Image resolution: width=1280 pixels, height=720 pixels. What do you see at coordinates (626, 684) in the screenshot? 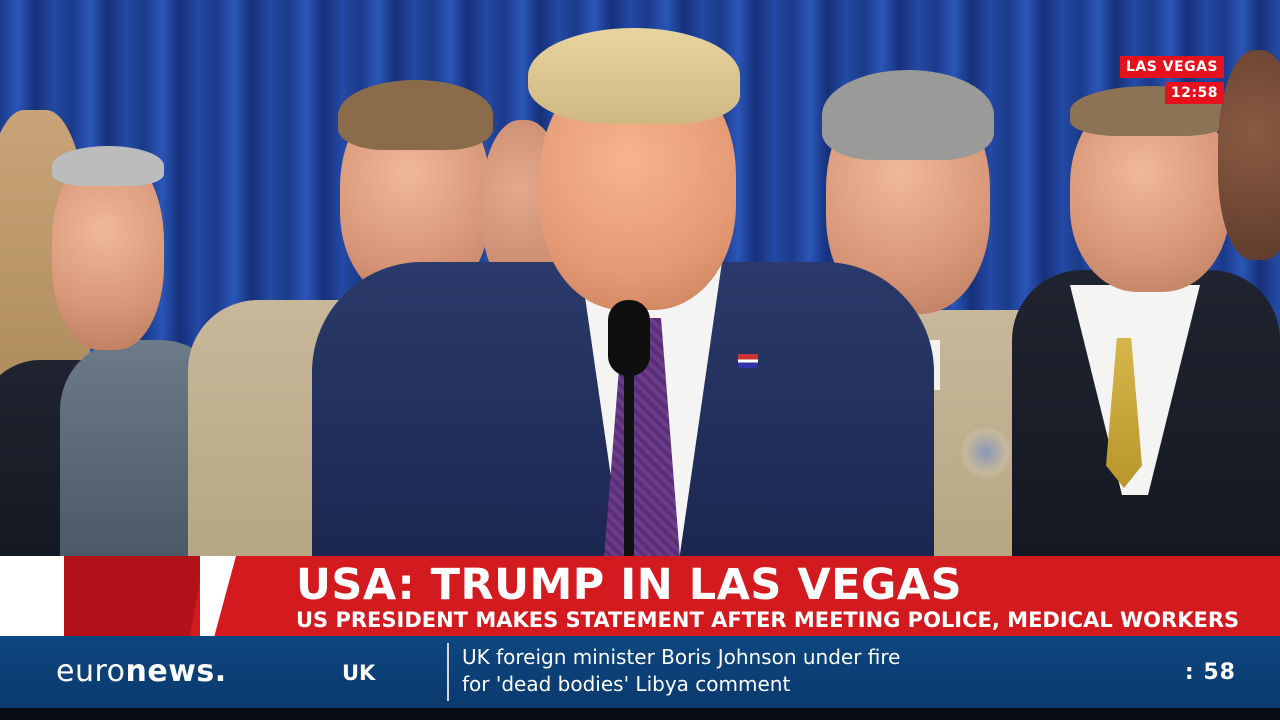
I see `ticker-line-2: for 'dead bodies' Libya comment` at bounding box center [626, 684].